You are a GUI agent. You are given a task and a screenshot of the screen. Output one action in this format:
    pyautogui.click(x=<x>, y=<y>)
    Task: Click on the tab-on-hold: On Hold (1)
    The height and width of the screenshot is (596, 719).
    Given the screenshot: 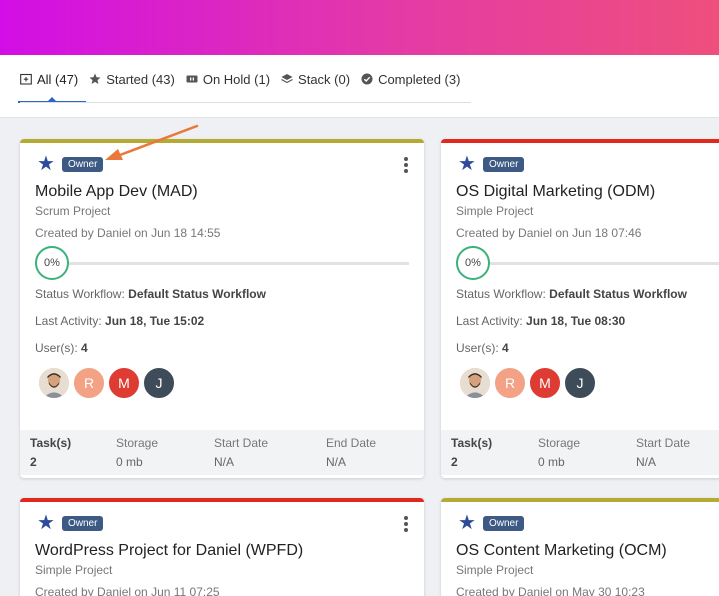 What is the action you would take?
    pyautogui.click(x=228, y=79)
    